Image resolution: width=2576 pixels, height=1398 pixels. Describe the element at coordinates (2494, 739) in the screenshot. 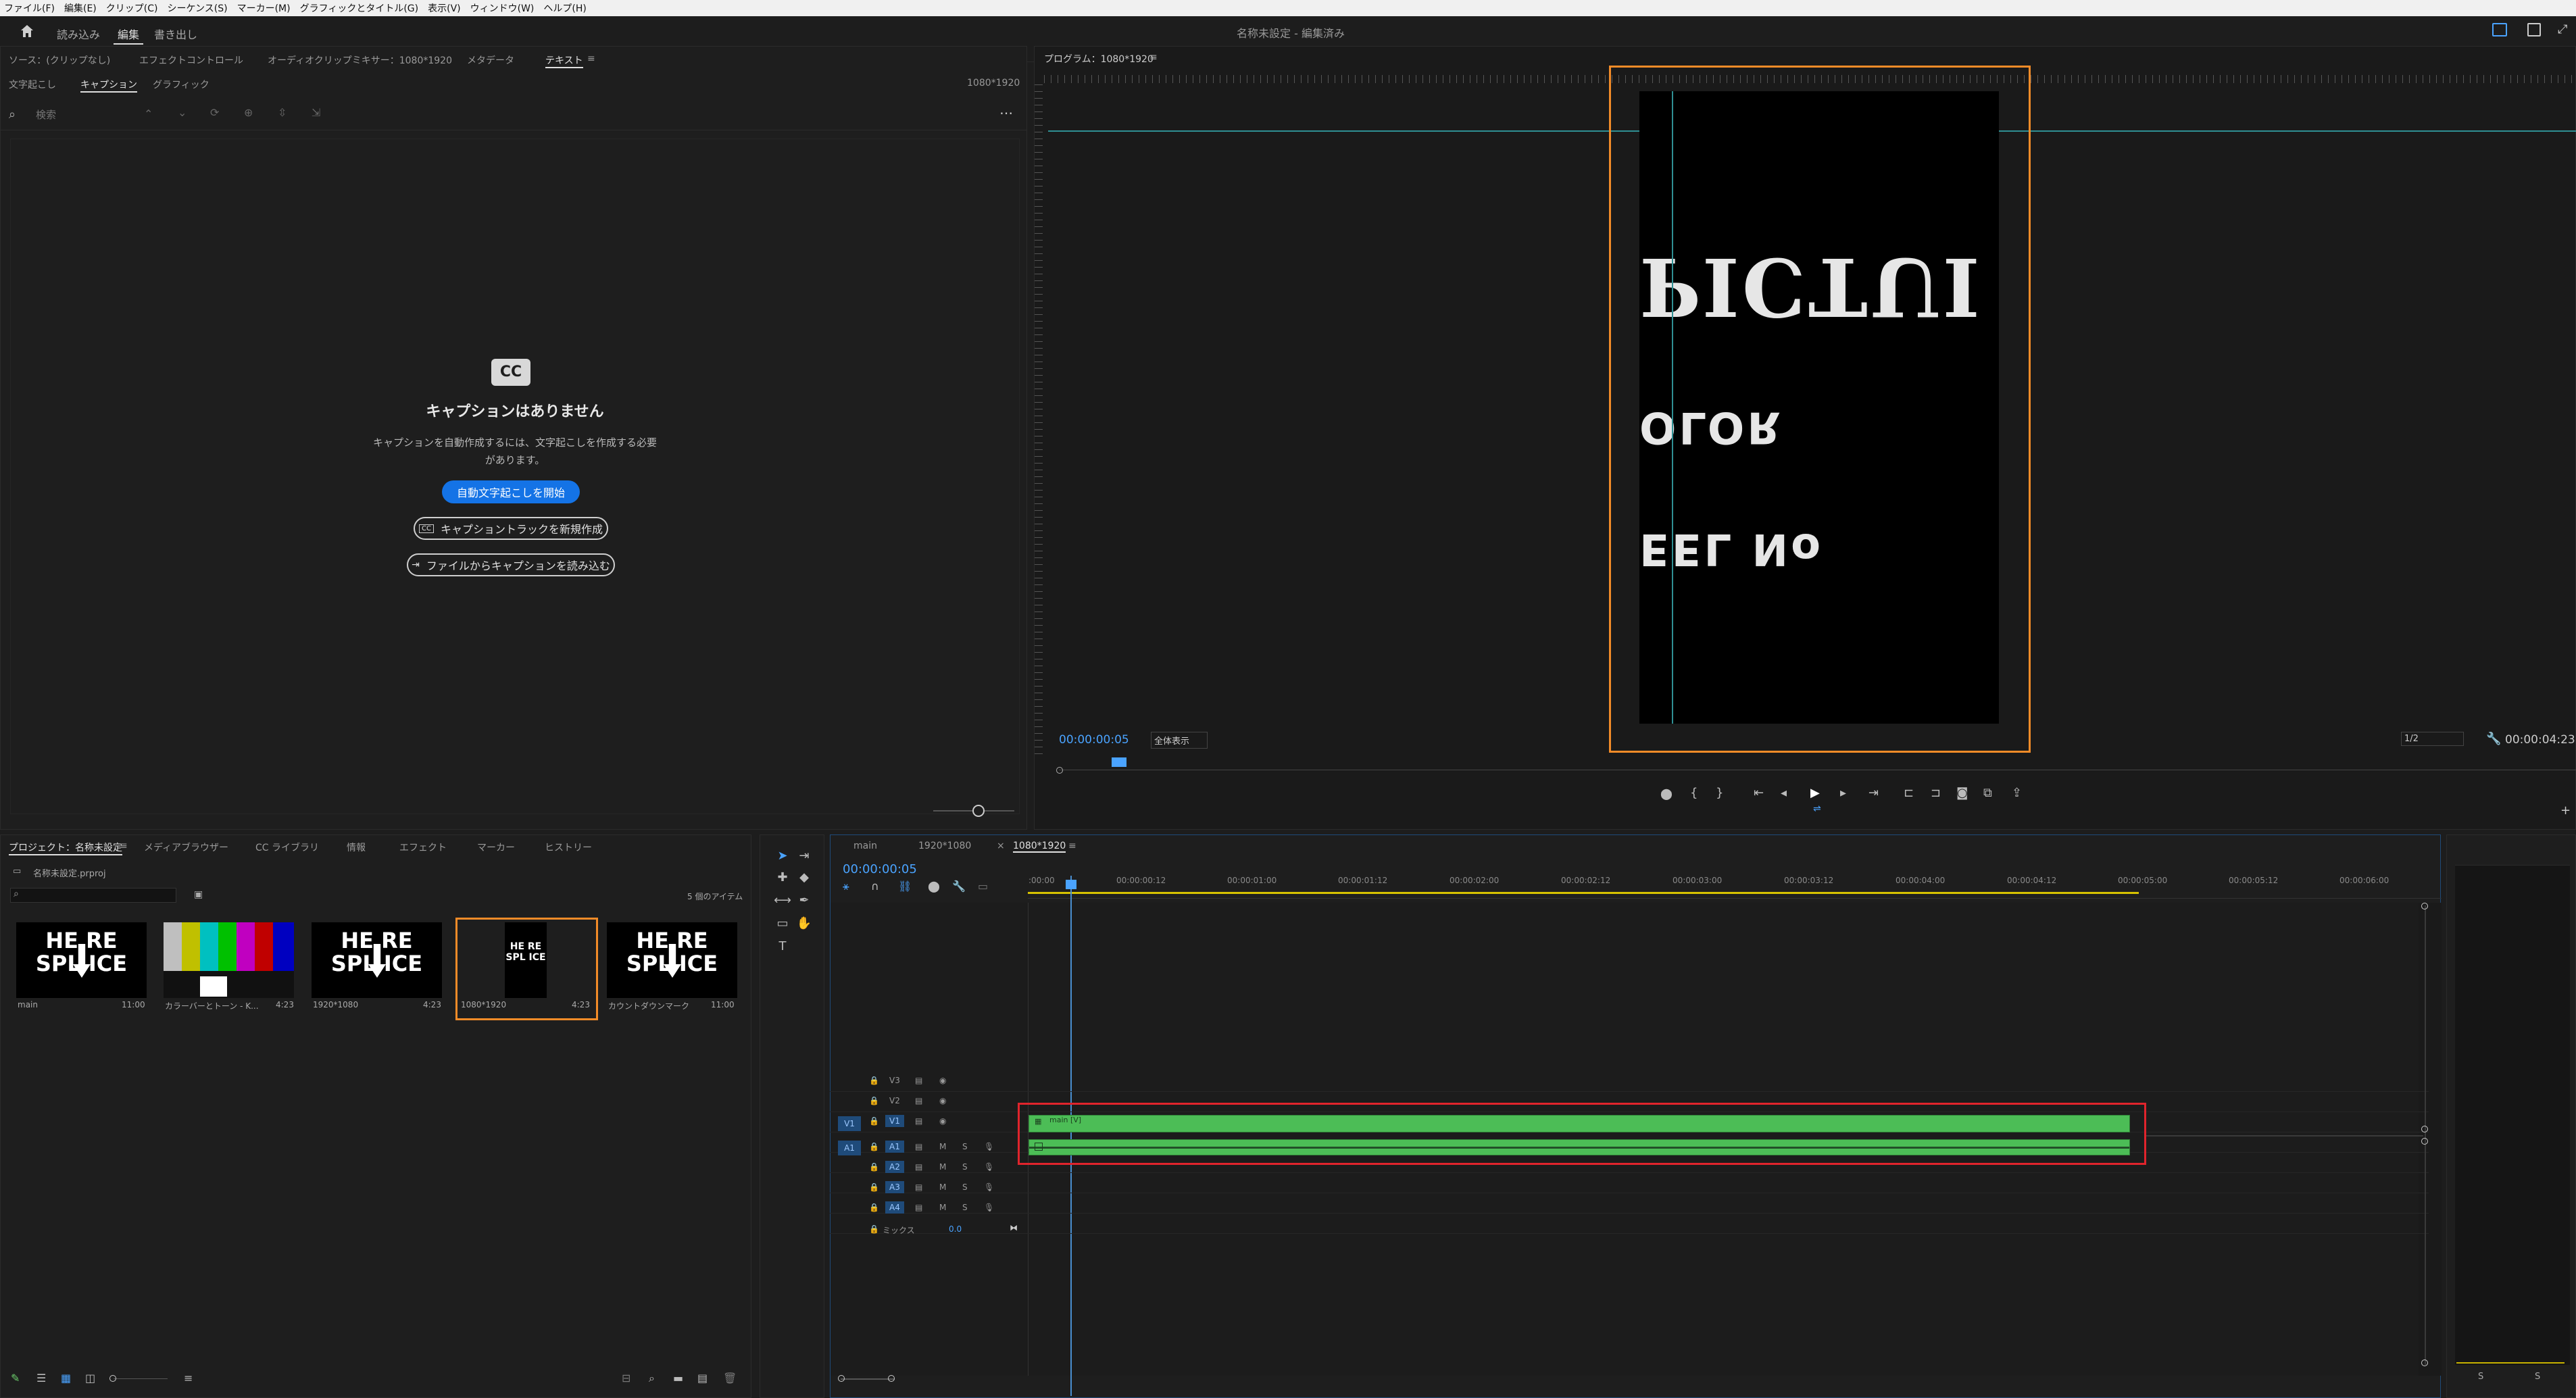

I see `wrench-icon: 🔧` at that location.